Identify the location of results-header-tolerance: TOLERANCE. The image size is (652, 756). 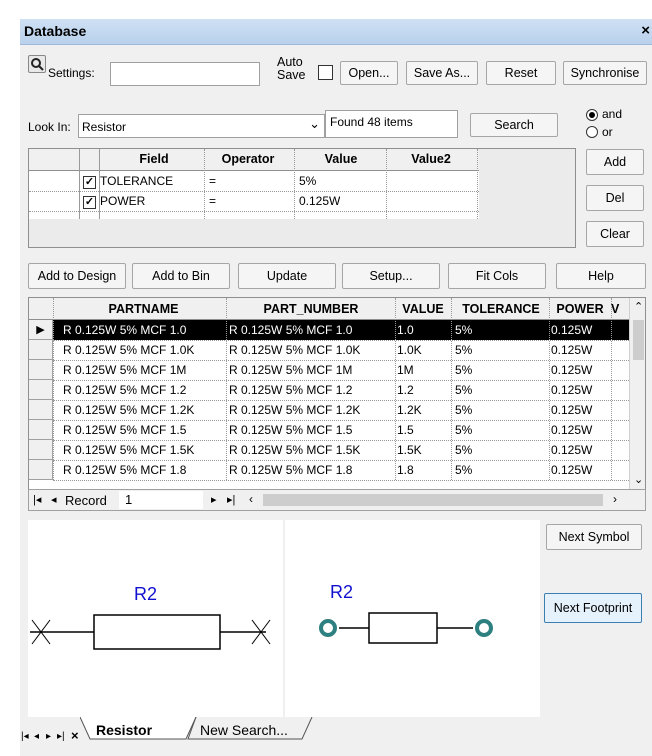
(501, 309).